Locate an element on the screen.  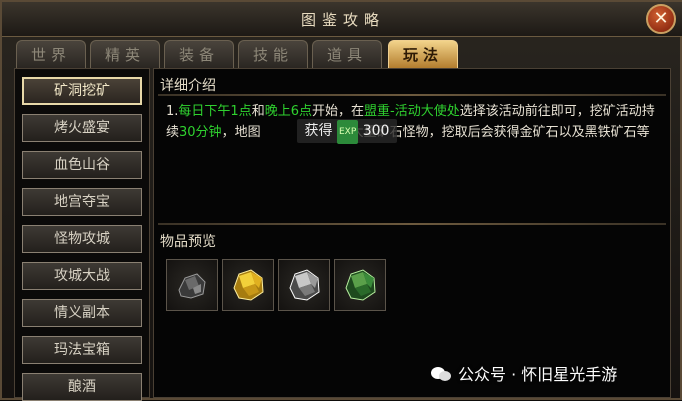
black-iron-ore-icon is located at coordinates (192, 286).